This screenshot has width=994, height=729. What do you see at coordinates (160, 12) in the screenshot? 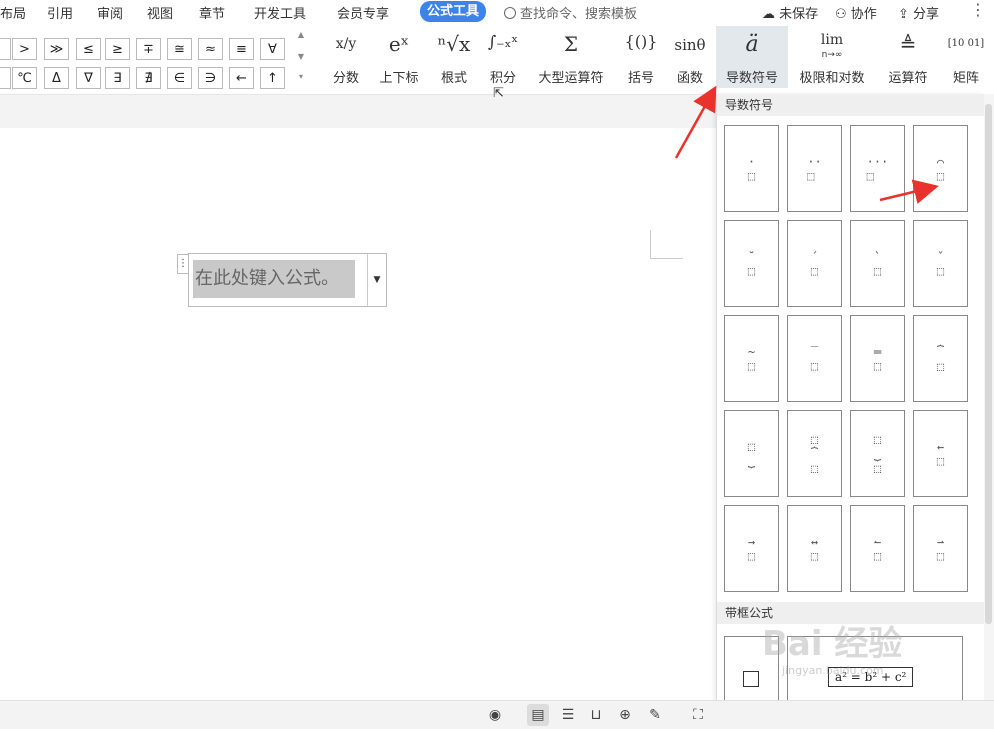
I see `menu-view: 视图` at bounding box center [160, 12].